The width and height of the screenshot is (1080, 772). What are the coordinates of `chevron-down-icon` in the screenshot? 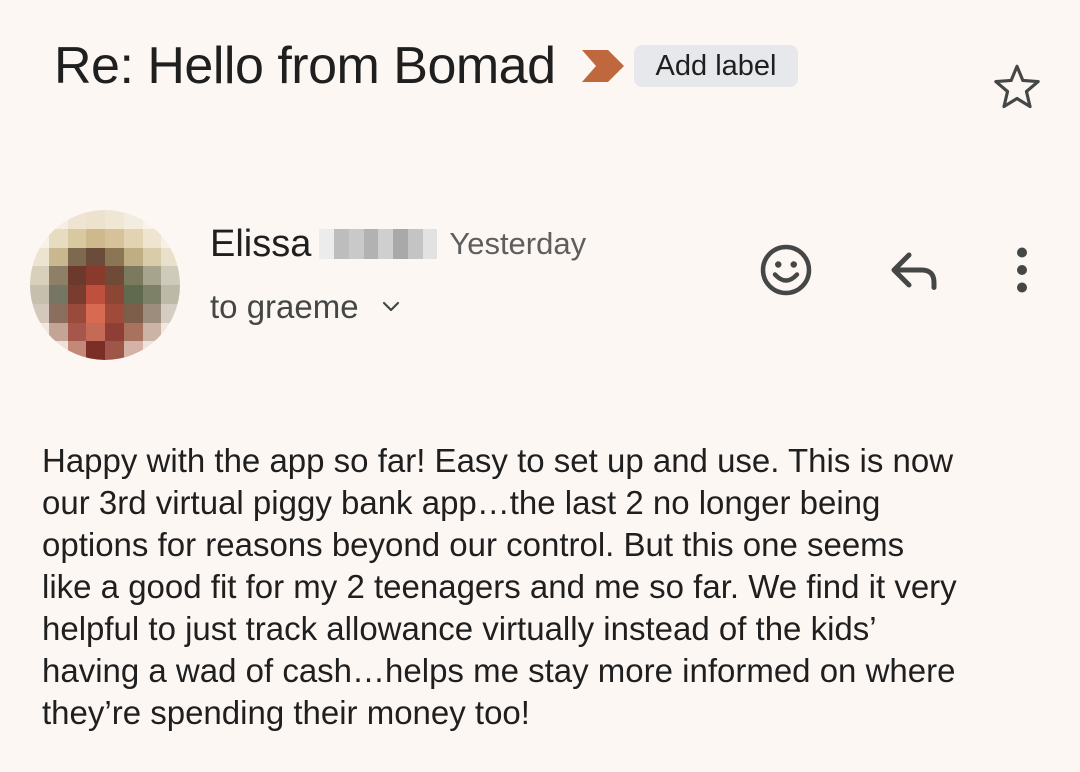 It's located at (390, 306).